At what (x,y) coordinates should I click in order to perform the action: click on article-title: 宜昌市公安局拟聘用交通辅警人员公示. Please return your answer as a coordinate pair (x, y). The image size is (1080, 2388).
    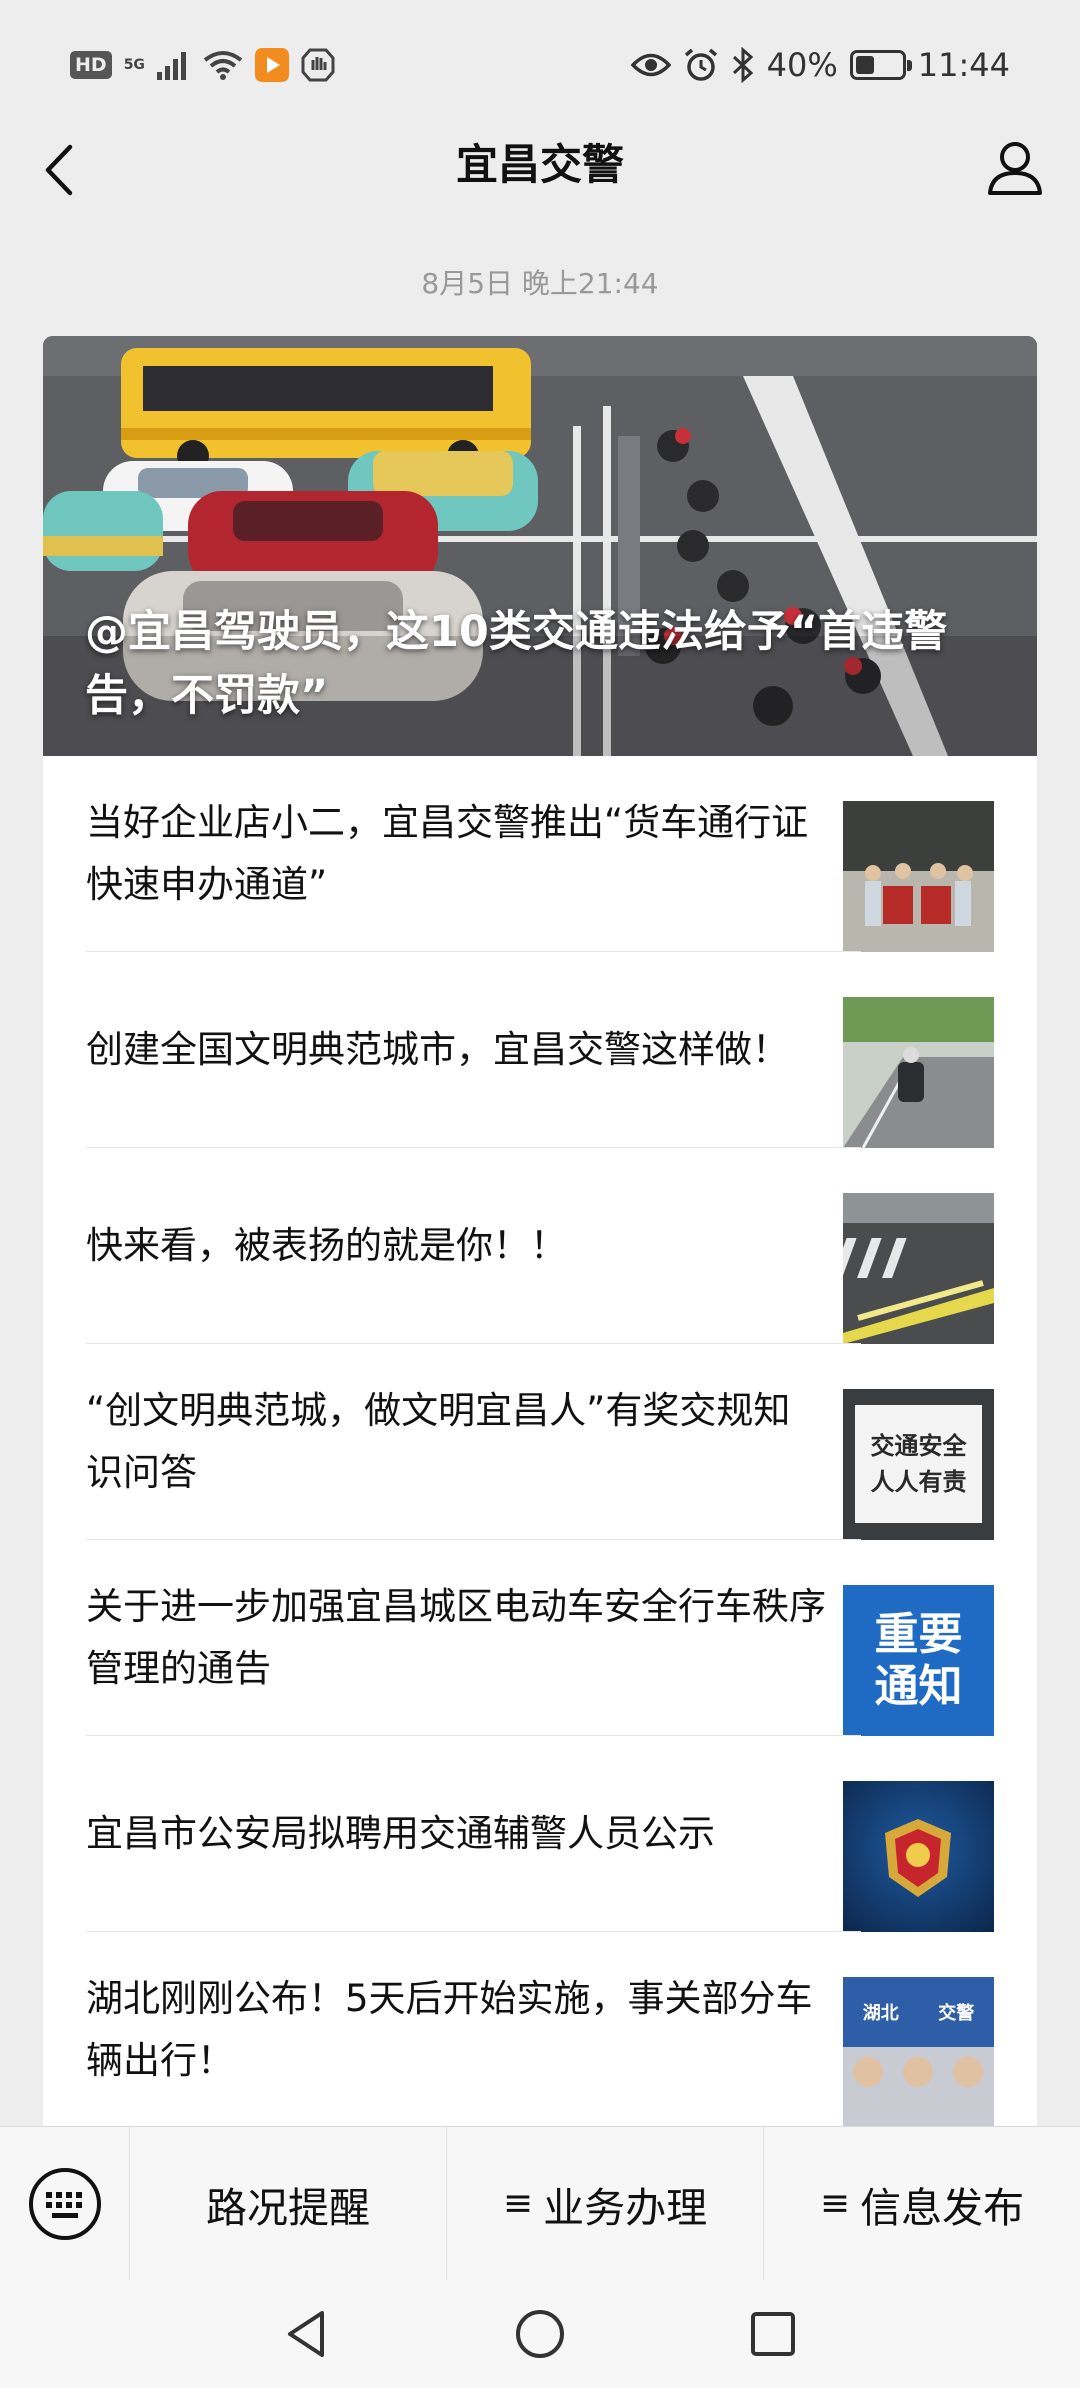
    Looking at the image, I should click on (400, 1833).